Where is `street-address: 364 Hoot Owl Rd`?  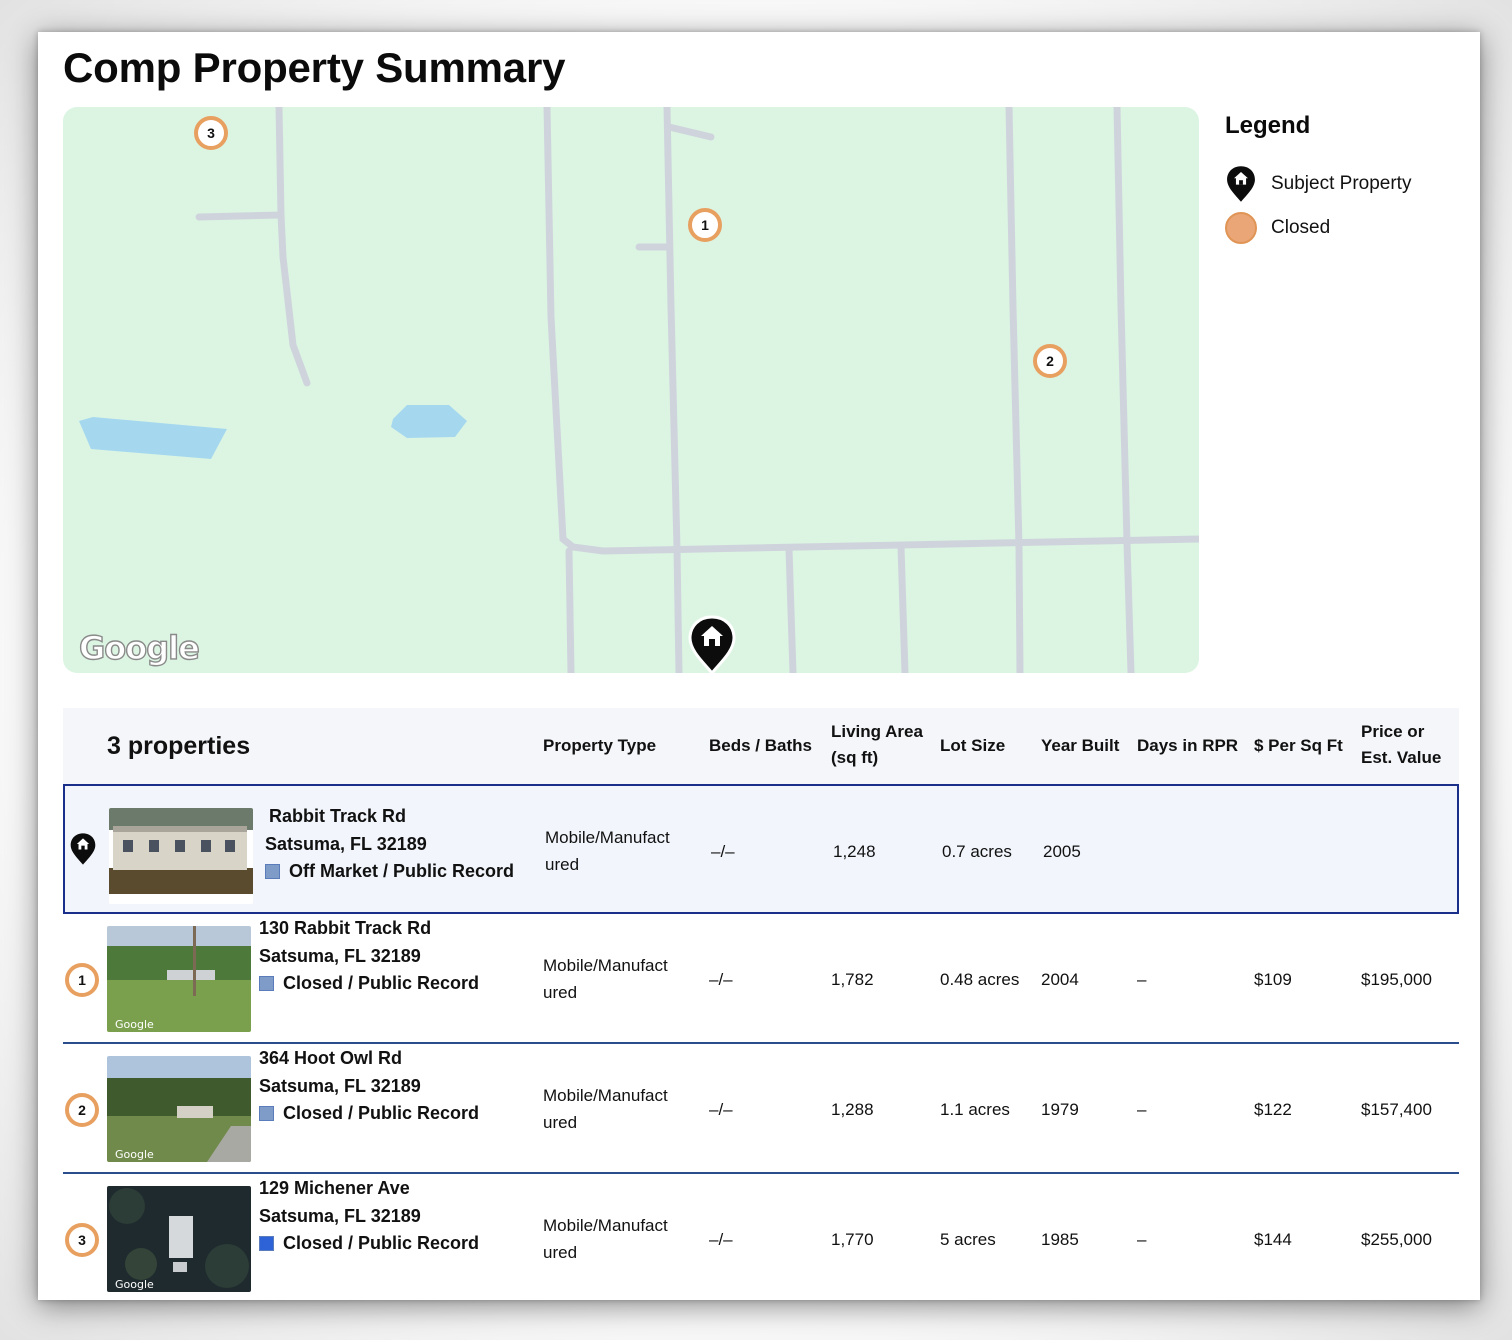
street-address: 364 Hoot Owl Rd is located at coordinates (369, 1058).